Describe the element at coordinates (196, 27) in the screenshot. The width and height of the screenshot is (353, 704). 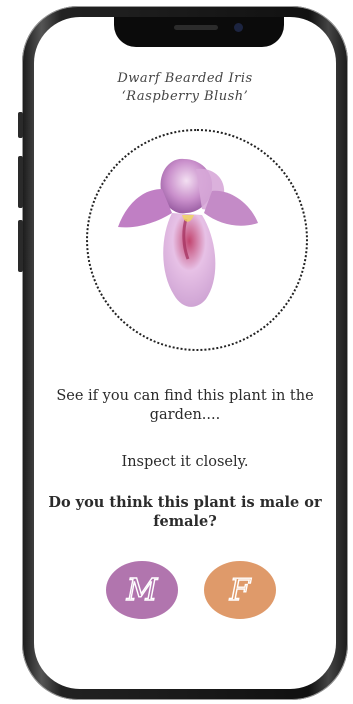
I see `speaker-grille` at that location.